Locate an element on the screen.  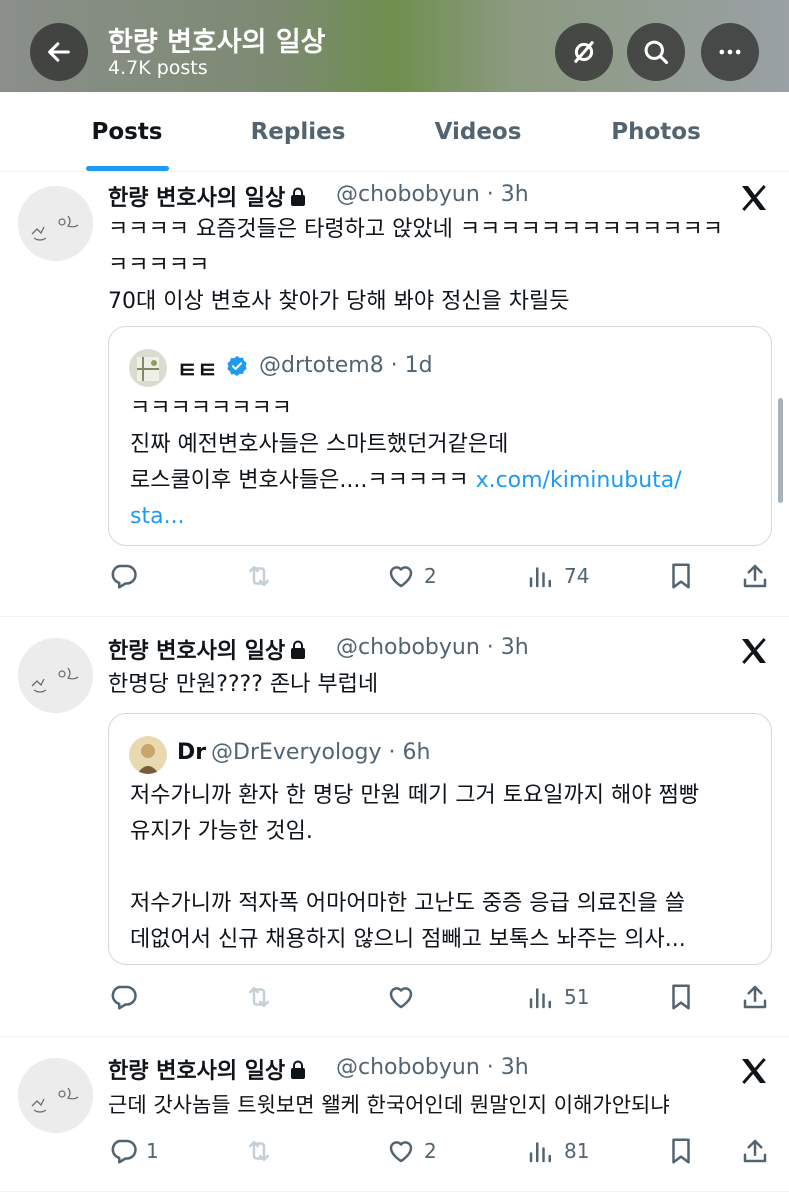
view-count: 51 is located at coordinates (577, 997).